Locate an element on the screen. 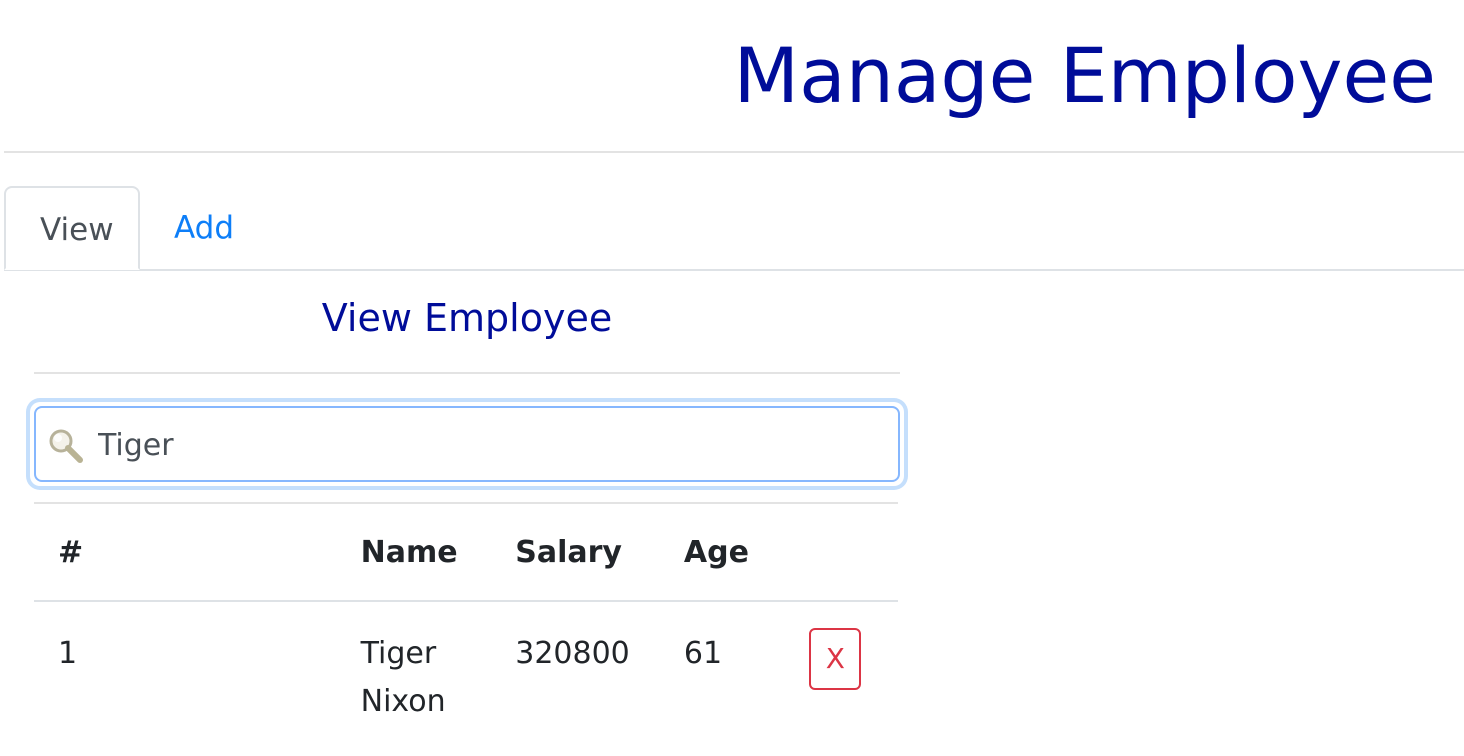 This screenshot has width=1464, height=756. search-focus-ring is located at coordinates (467, 444).